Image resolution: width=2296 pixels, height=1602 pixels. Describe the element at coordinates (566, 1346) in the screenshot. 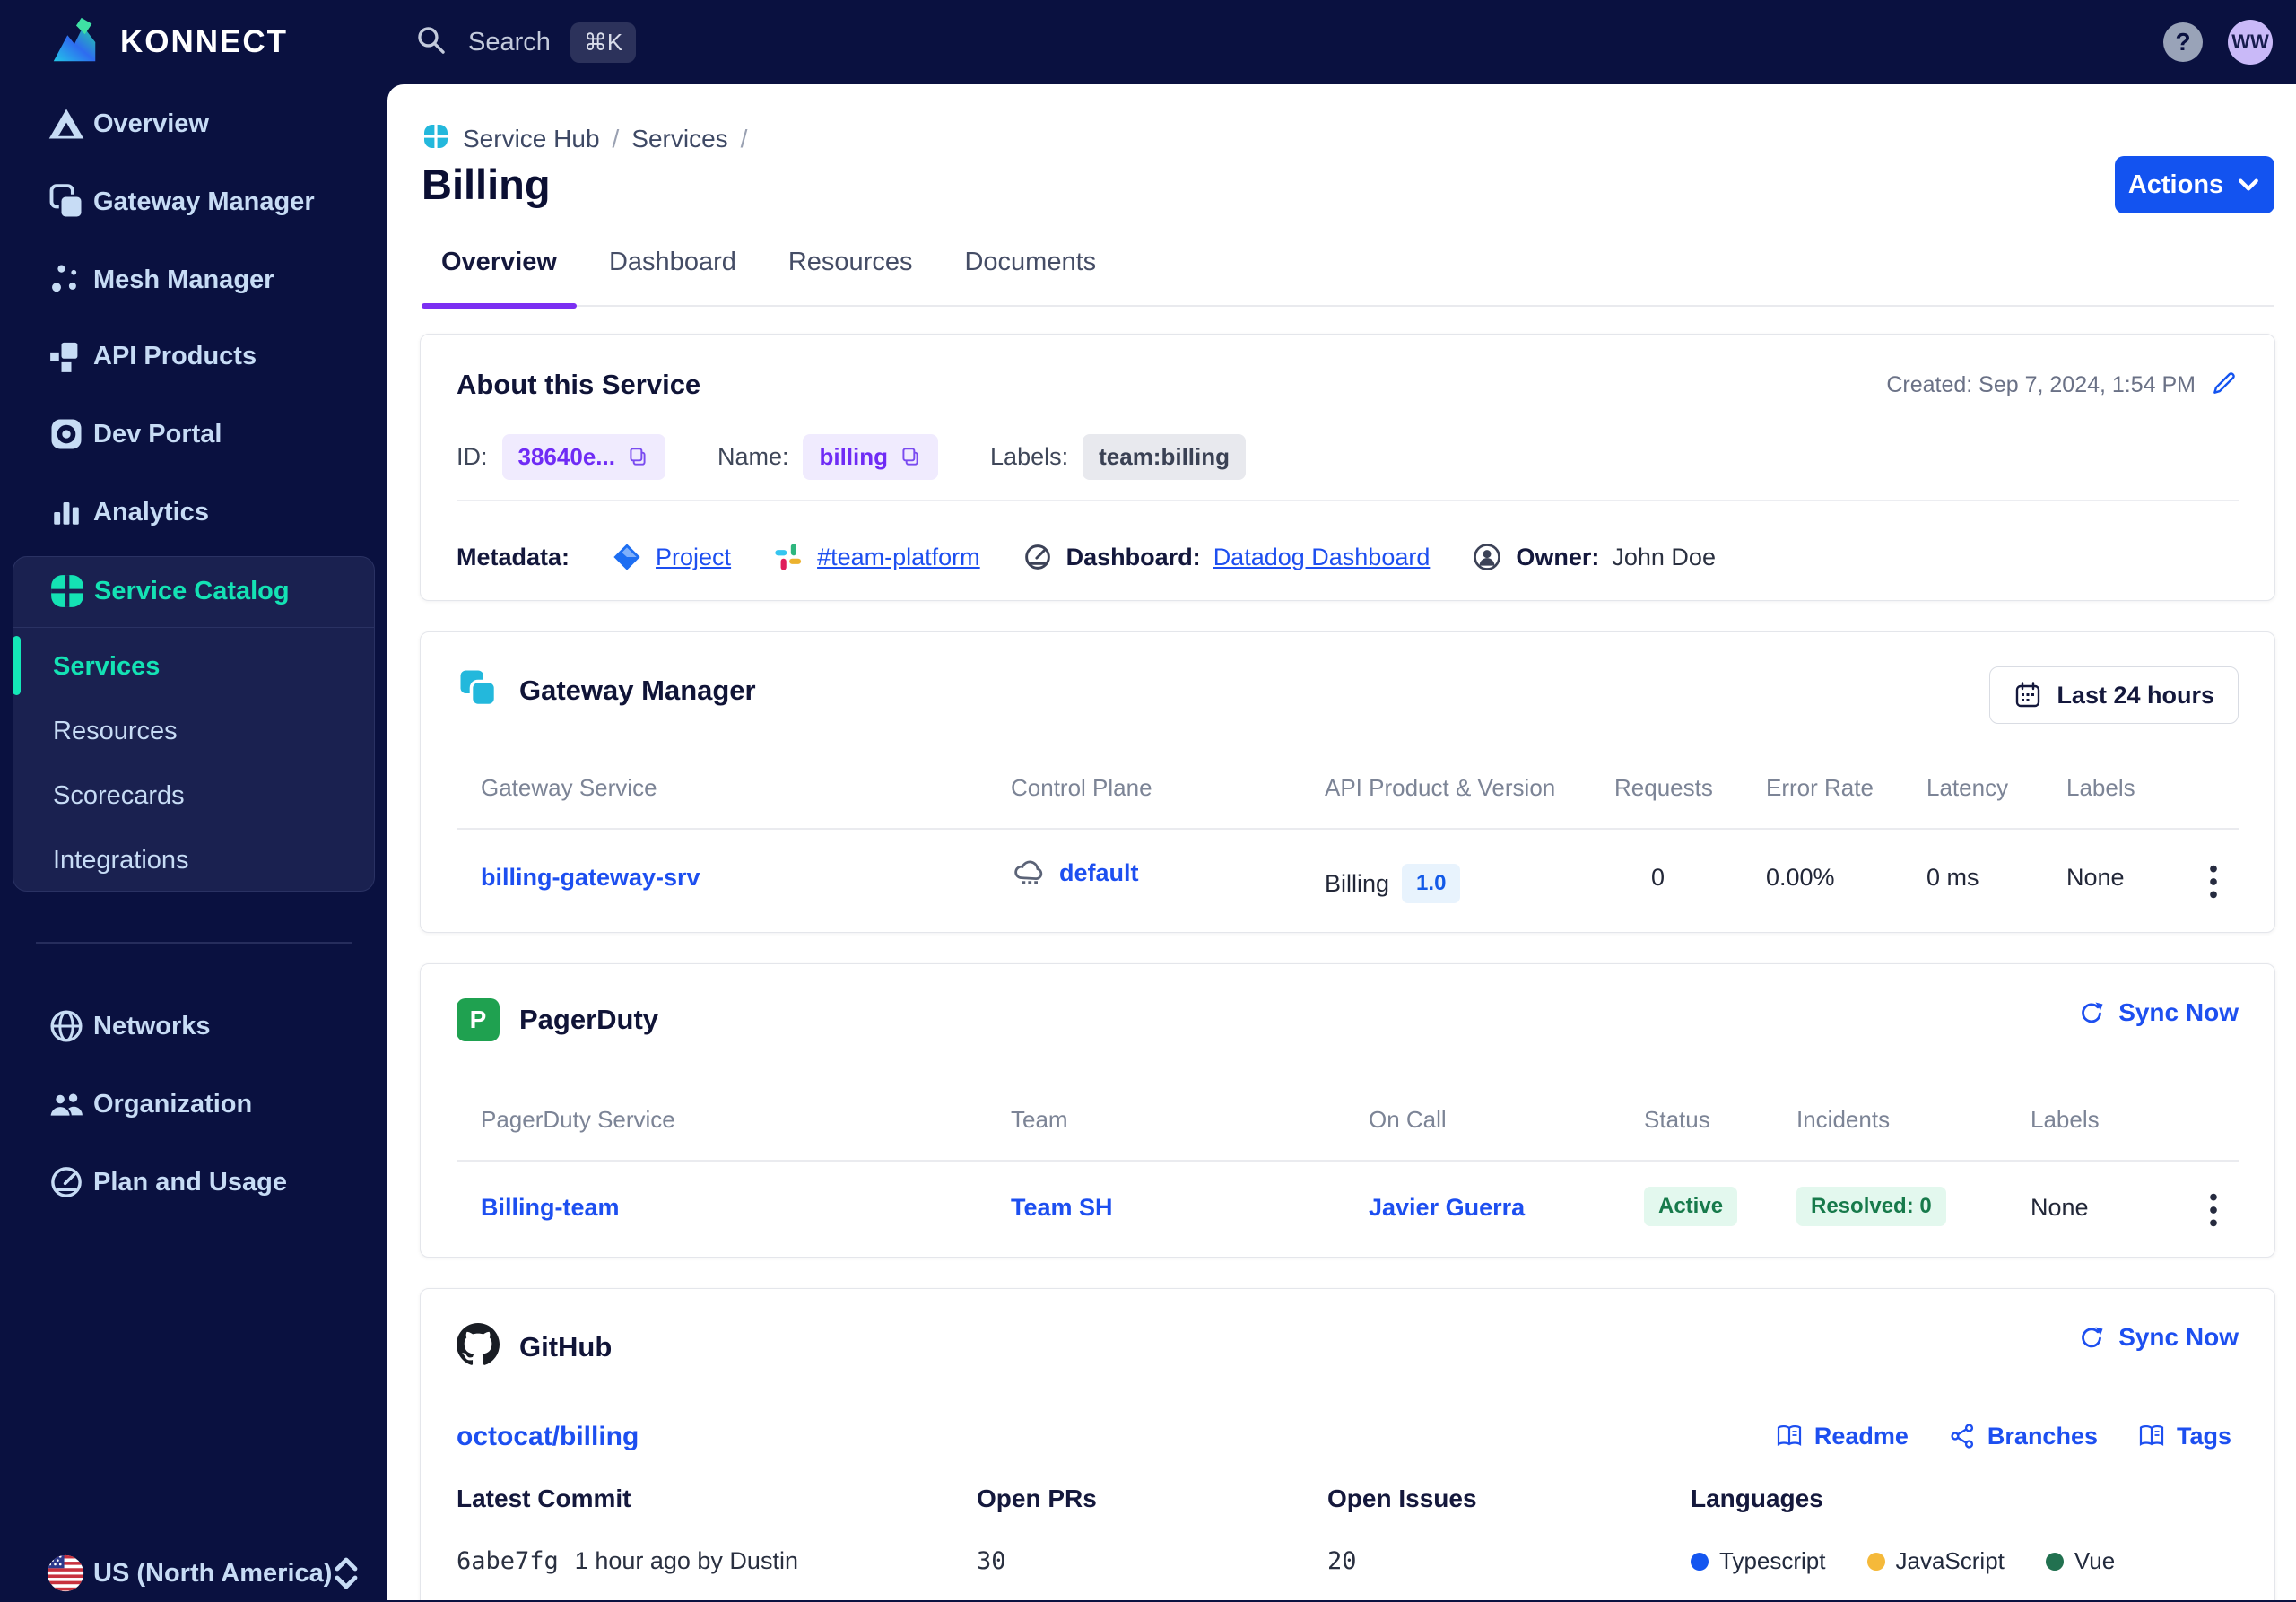

I see `github-card-title: GitHub` at that location.